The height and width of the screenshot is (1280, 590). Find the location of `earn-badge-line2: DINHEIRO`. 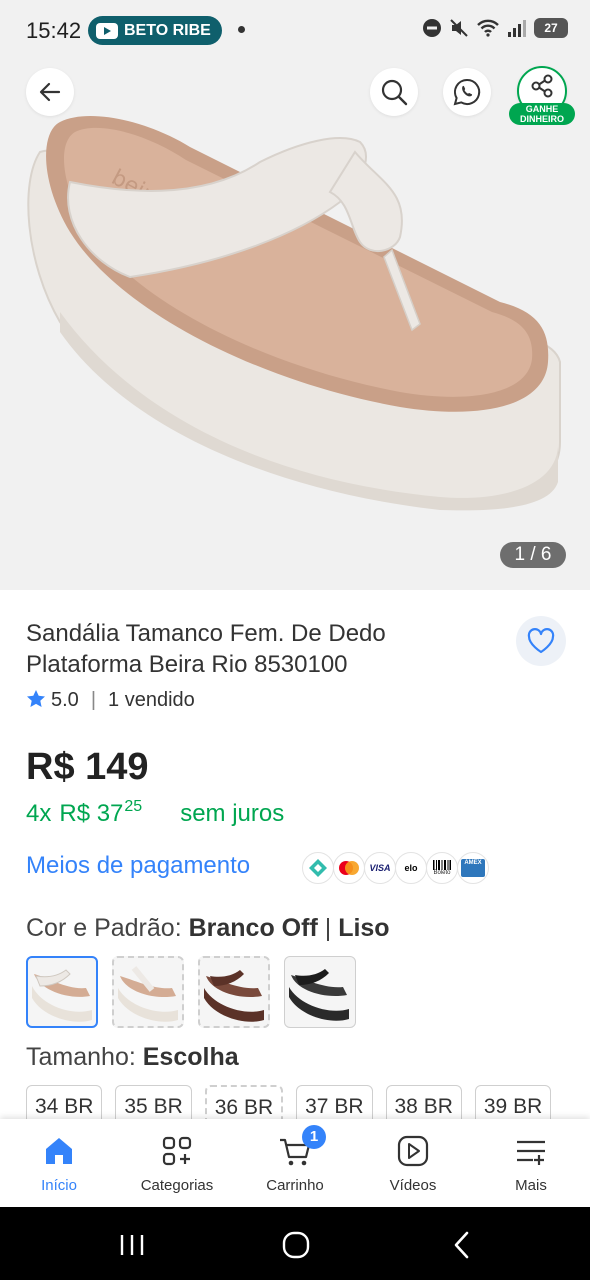

earn-badge-line2: DINHEIRO is located at coordinates (541, 119).